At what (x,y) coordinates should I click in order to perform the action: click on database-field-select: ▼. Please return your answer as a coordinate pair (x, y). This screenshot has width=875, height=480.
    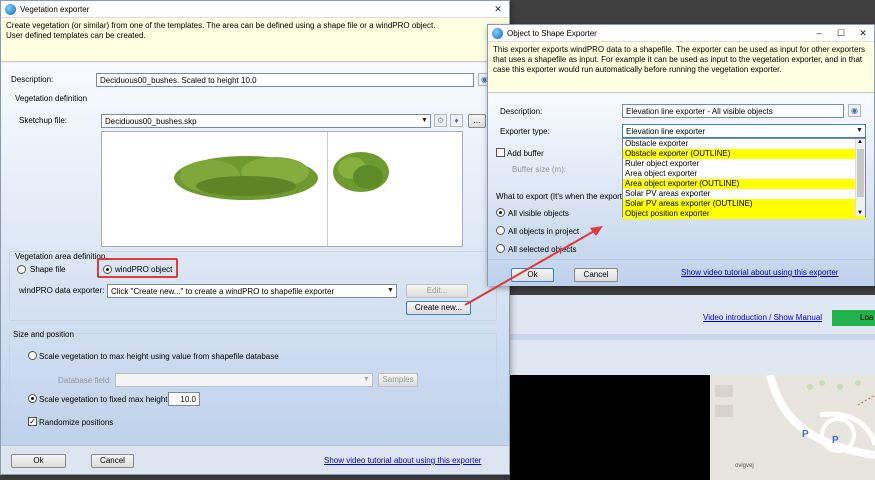
    Looking at the image, I should click on (244, 380).